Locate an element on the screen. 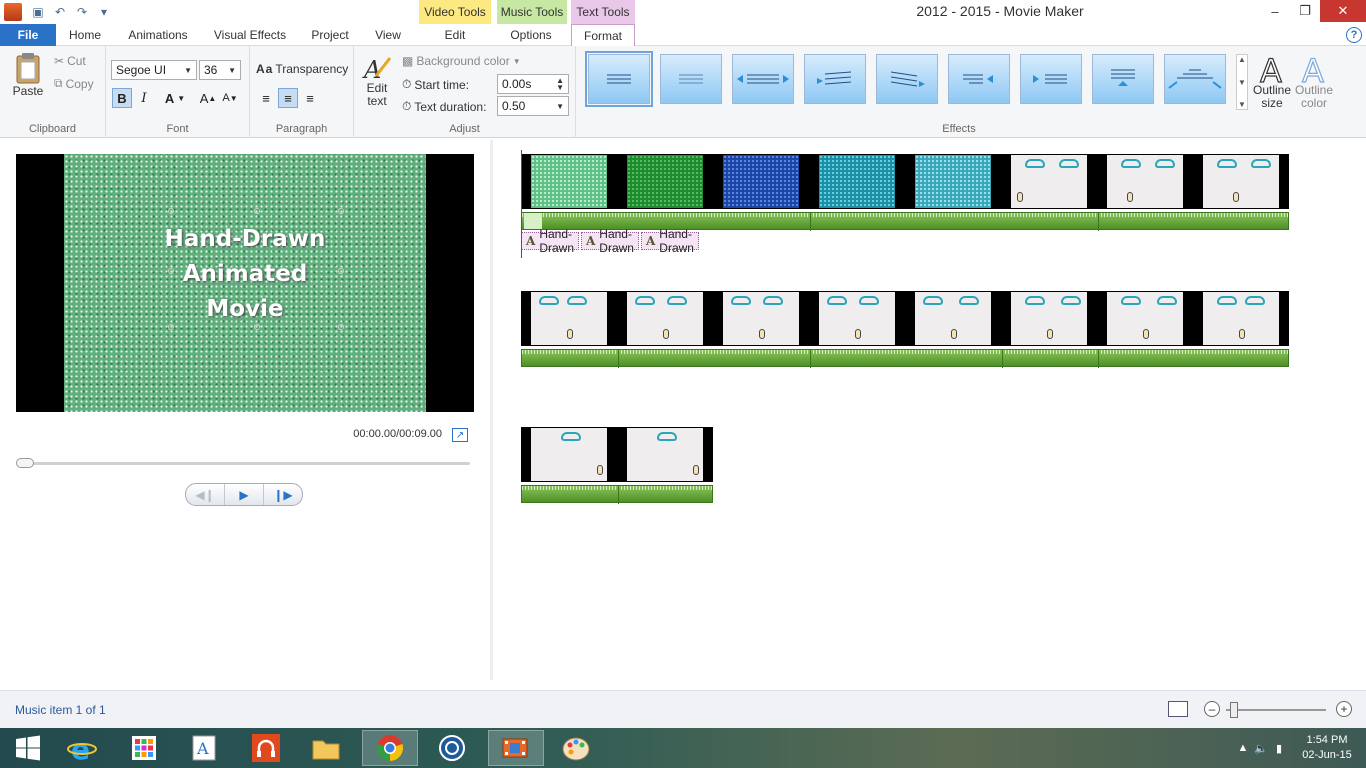  effects-gallery-scroll: ▲ ▼ ▼ is located at coordinates (1242, 82).